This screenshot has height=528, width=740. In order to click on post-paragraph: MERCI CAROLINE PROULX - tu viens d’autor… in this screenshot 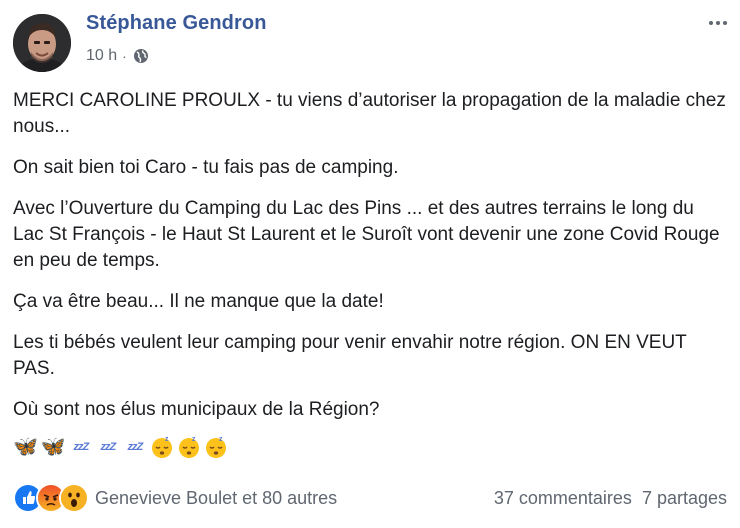, I will do `click(369, 113)`.